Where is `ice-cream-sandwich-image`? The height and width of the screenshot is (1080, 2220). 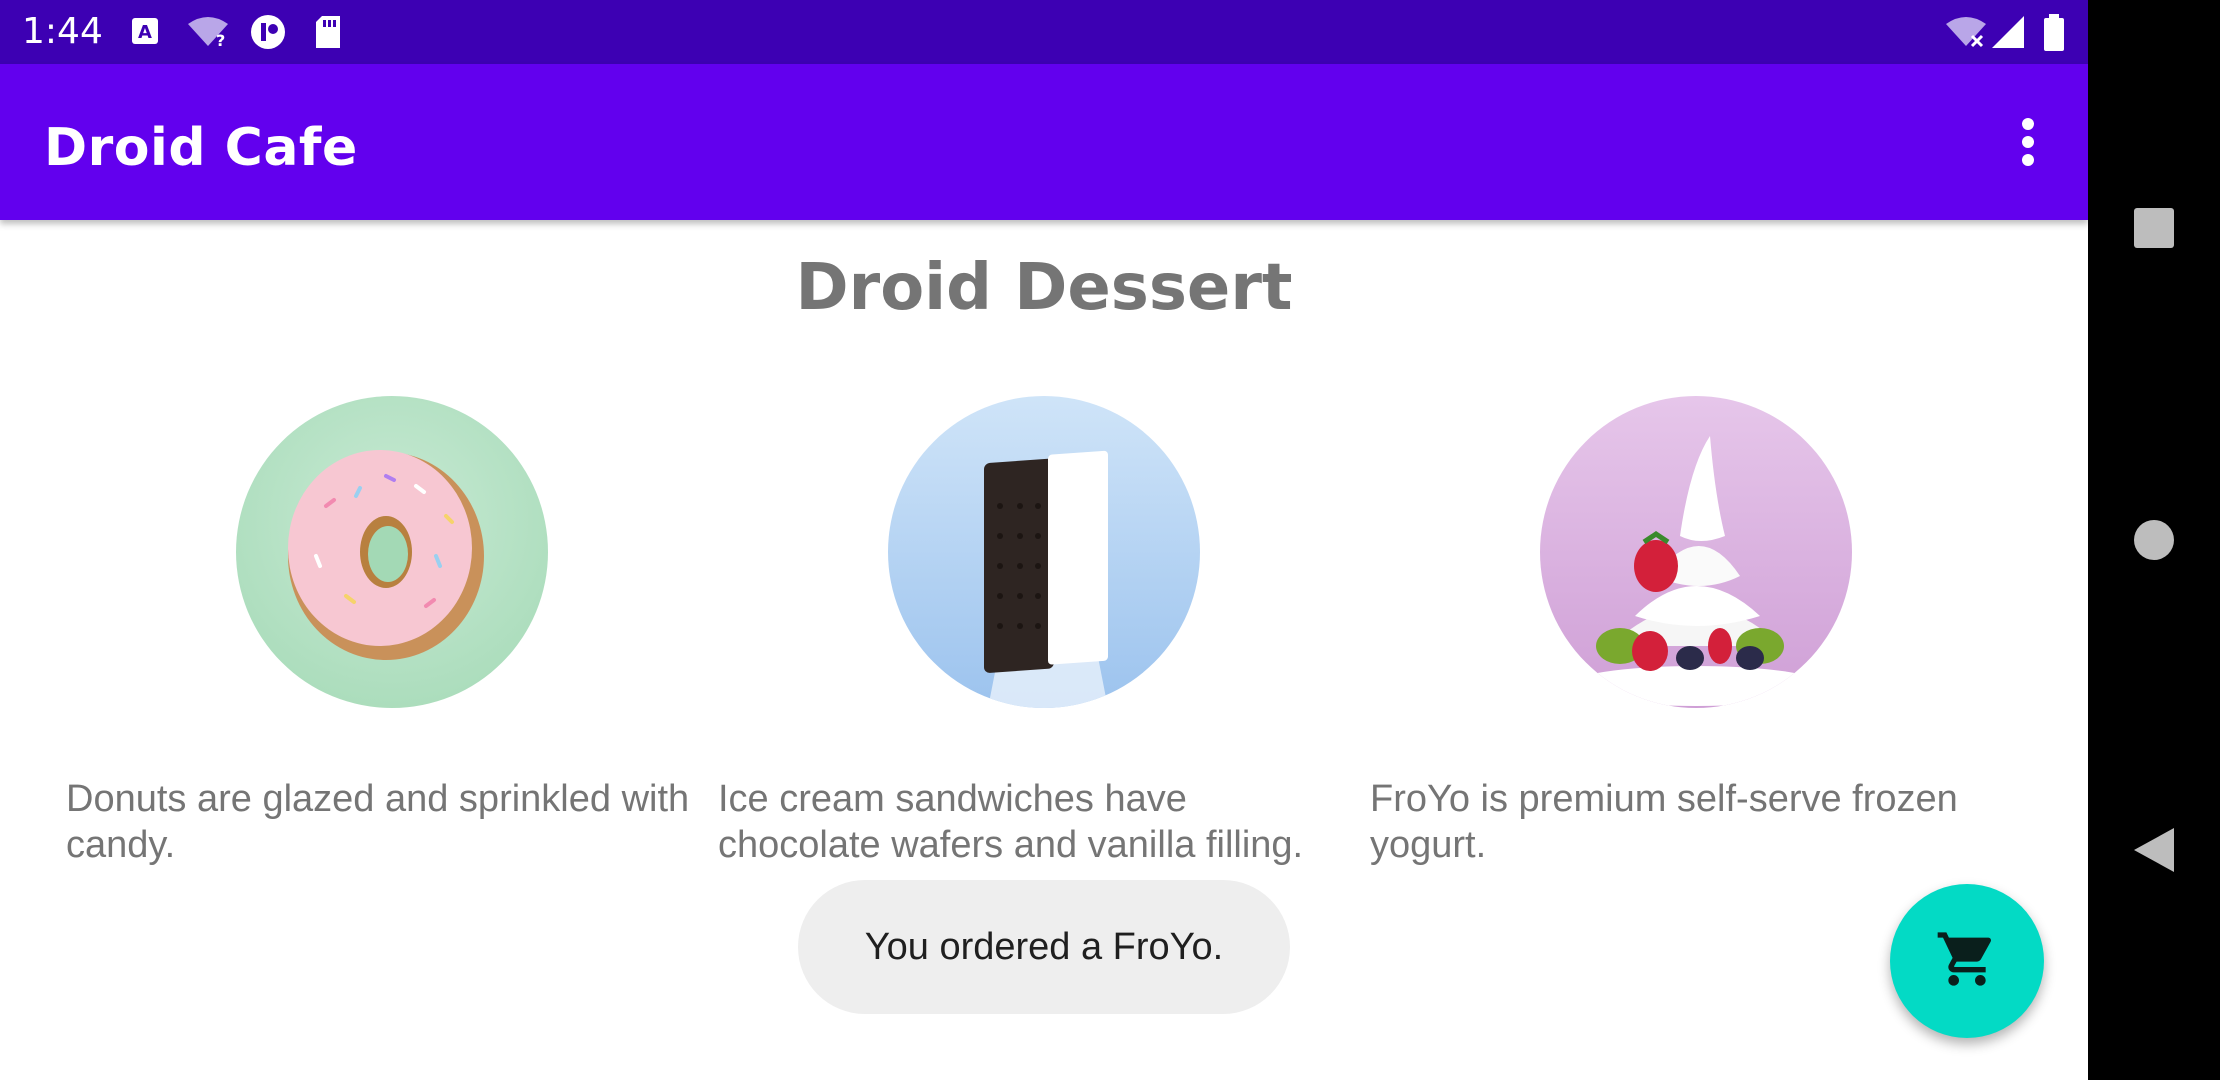 ice-cream-sandwich-image is located at coordinates (1044, 552).